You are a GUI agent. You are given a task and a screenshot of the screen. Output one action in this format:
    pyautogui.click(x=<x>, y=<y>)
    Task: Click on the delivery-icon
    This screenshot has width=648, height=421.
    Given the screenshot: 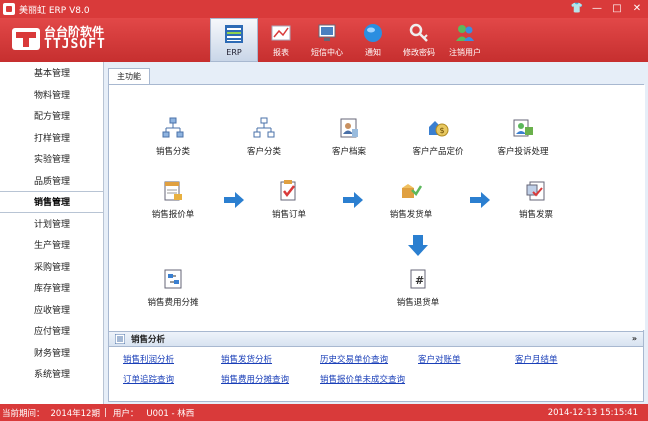 What is the action you would take?
    pyautogui.click(x=411, y=191)
    